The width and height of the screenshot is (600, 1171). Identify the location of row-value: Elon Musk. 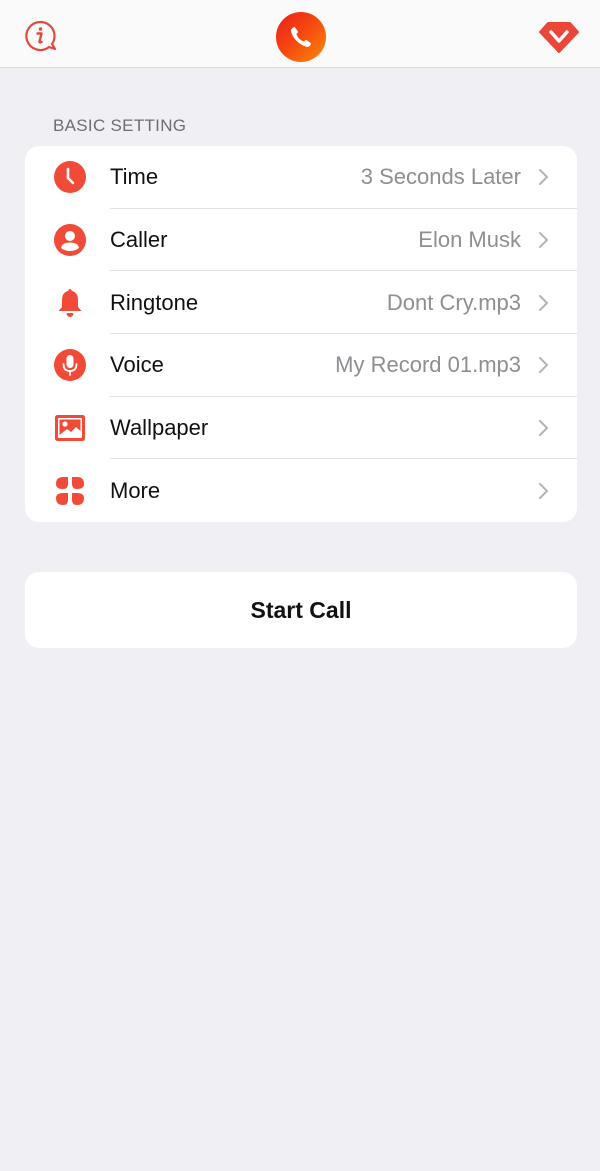
(469, 240).